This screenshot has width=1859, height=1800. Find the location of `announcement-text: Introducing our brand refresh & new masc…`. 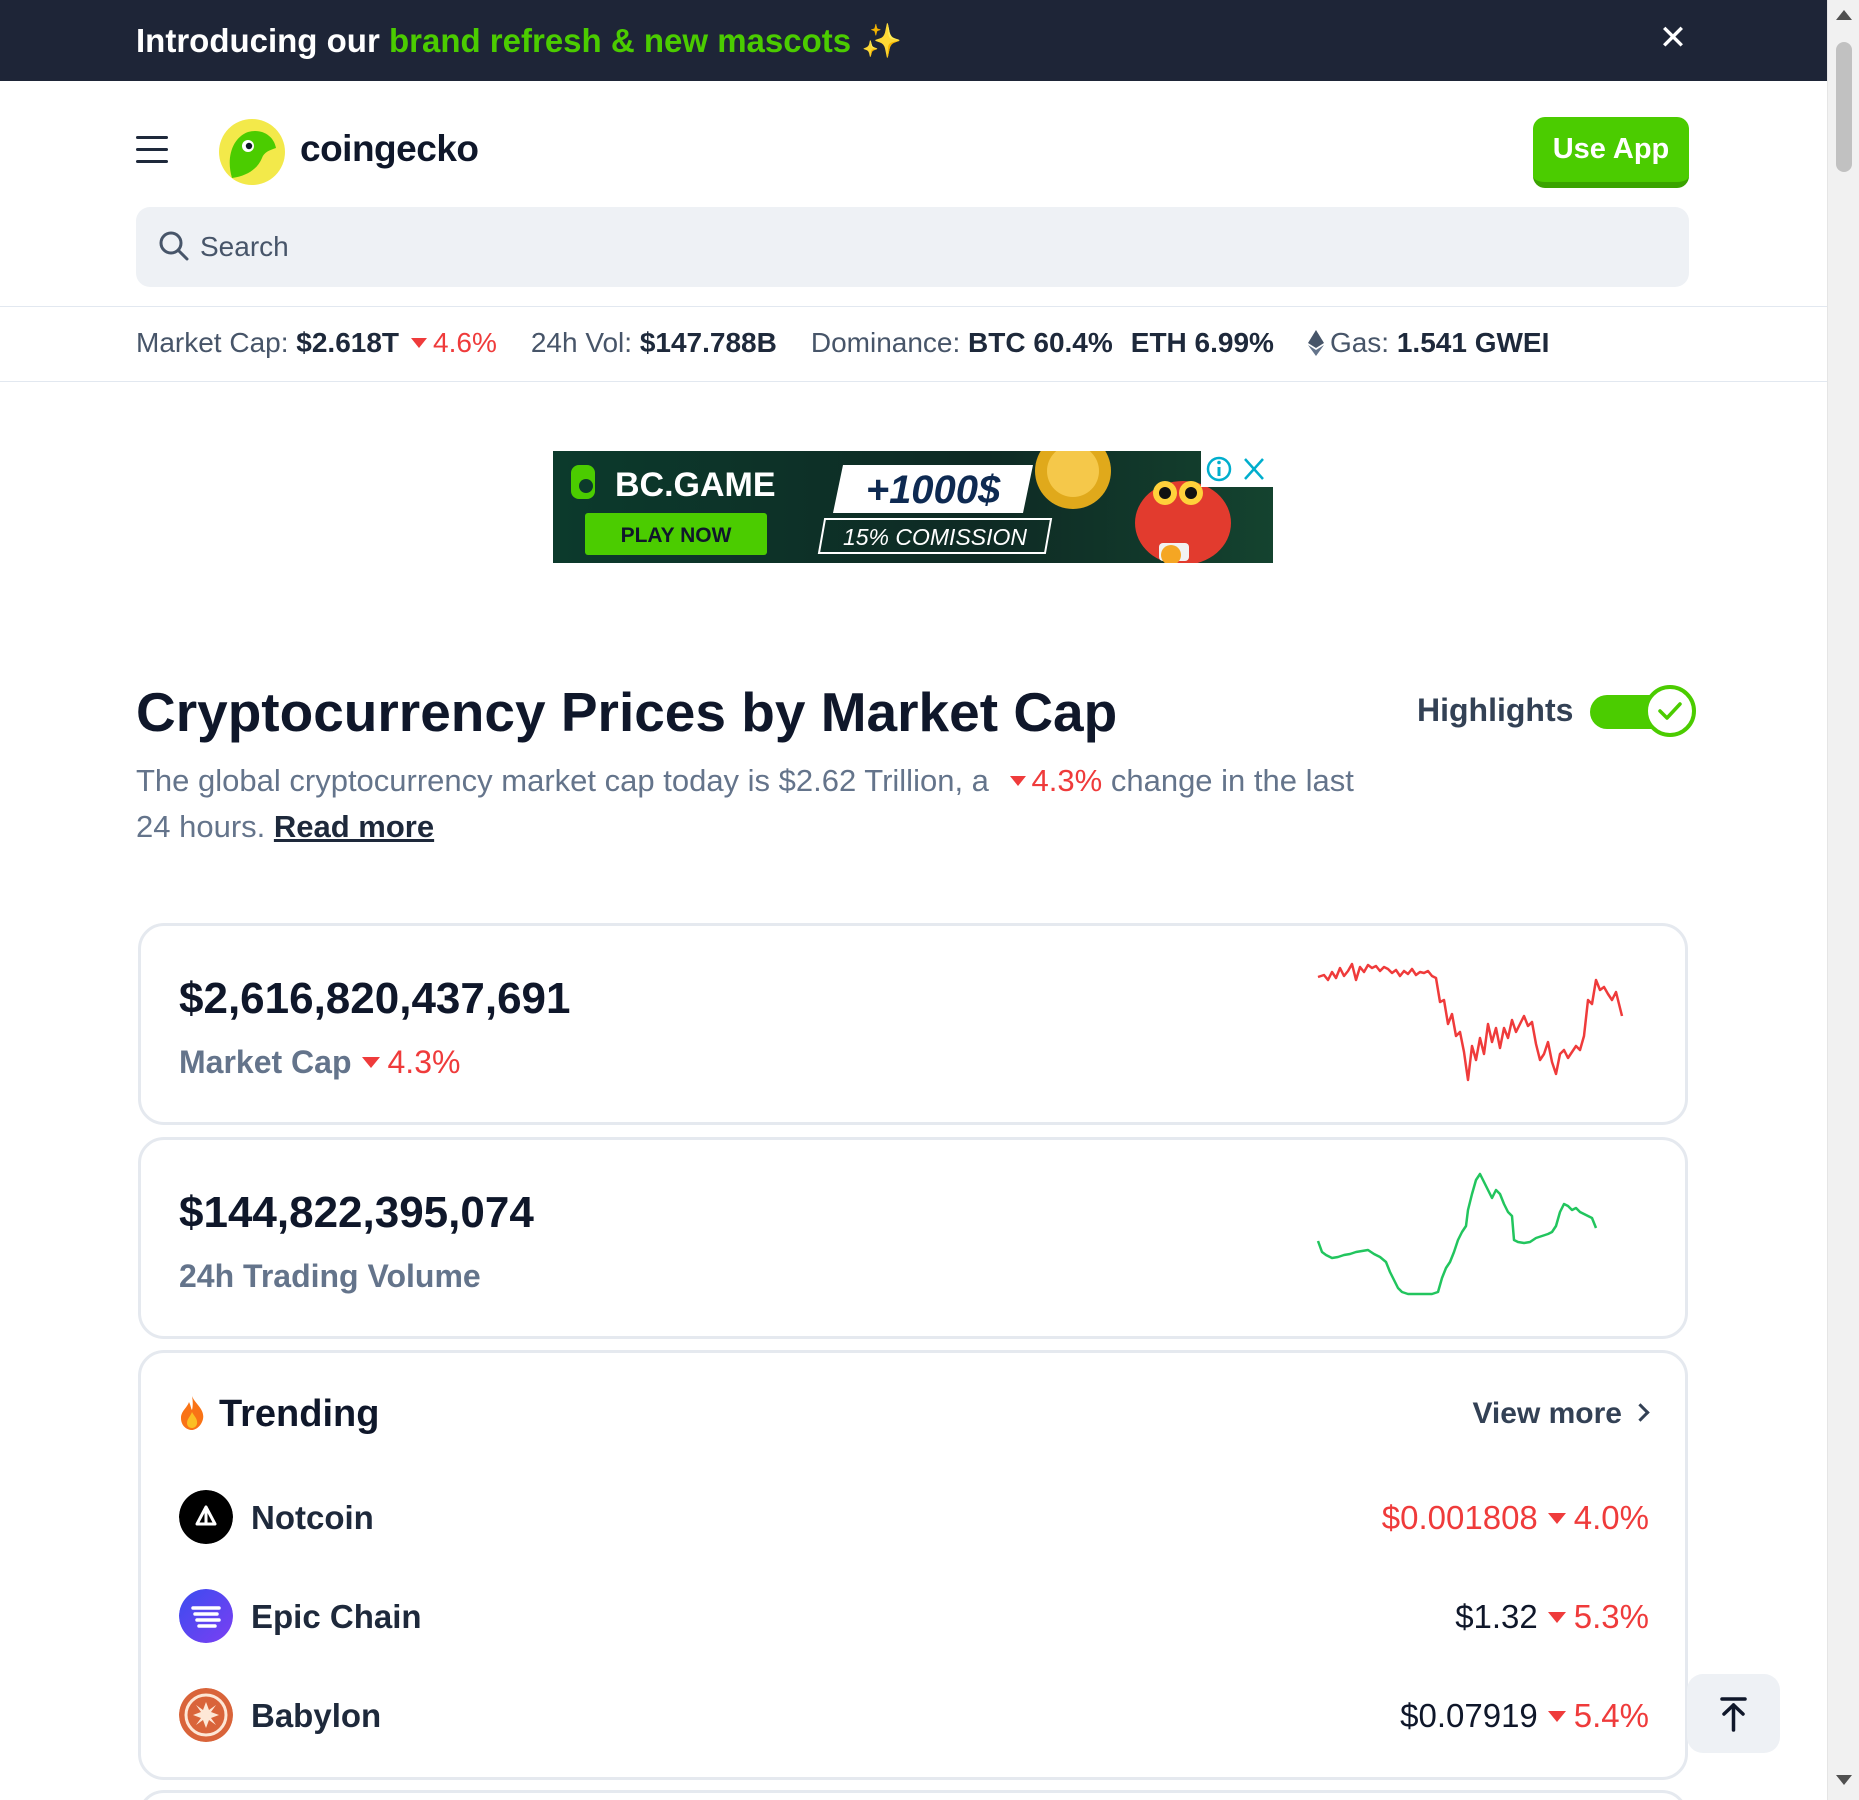

announcement-text: Introducing our brand refresh & new masc… is located at coordinates (519, 41).